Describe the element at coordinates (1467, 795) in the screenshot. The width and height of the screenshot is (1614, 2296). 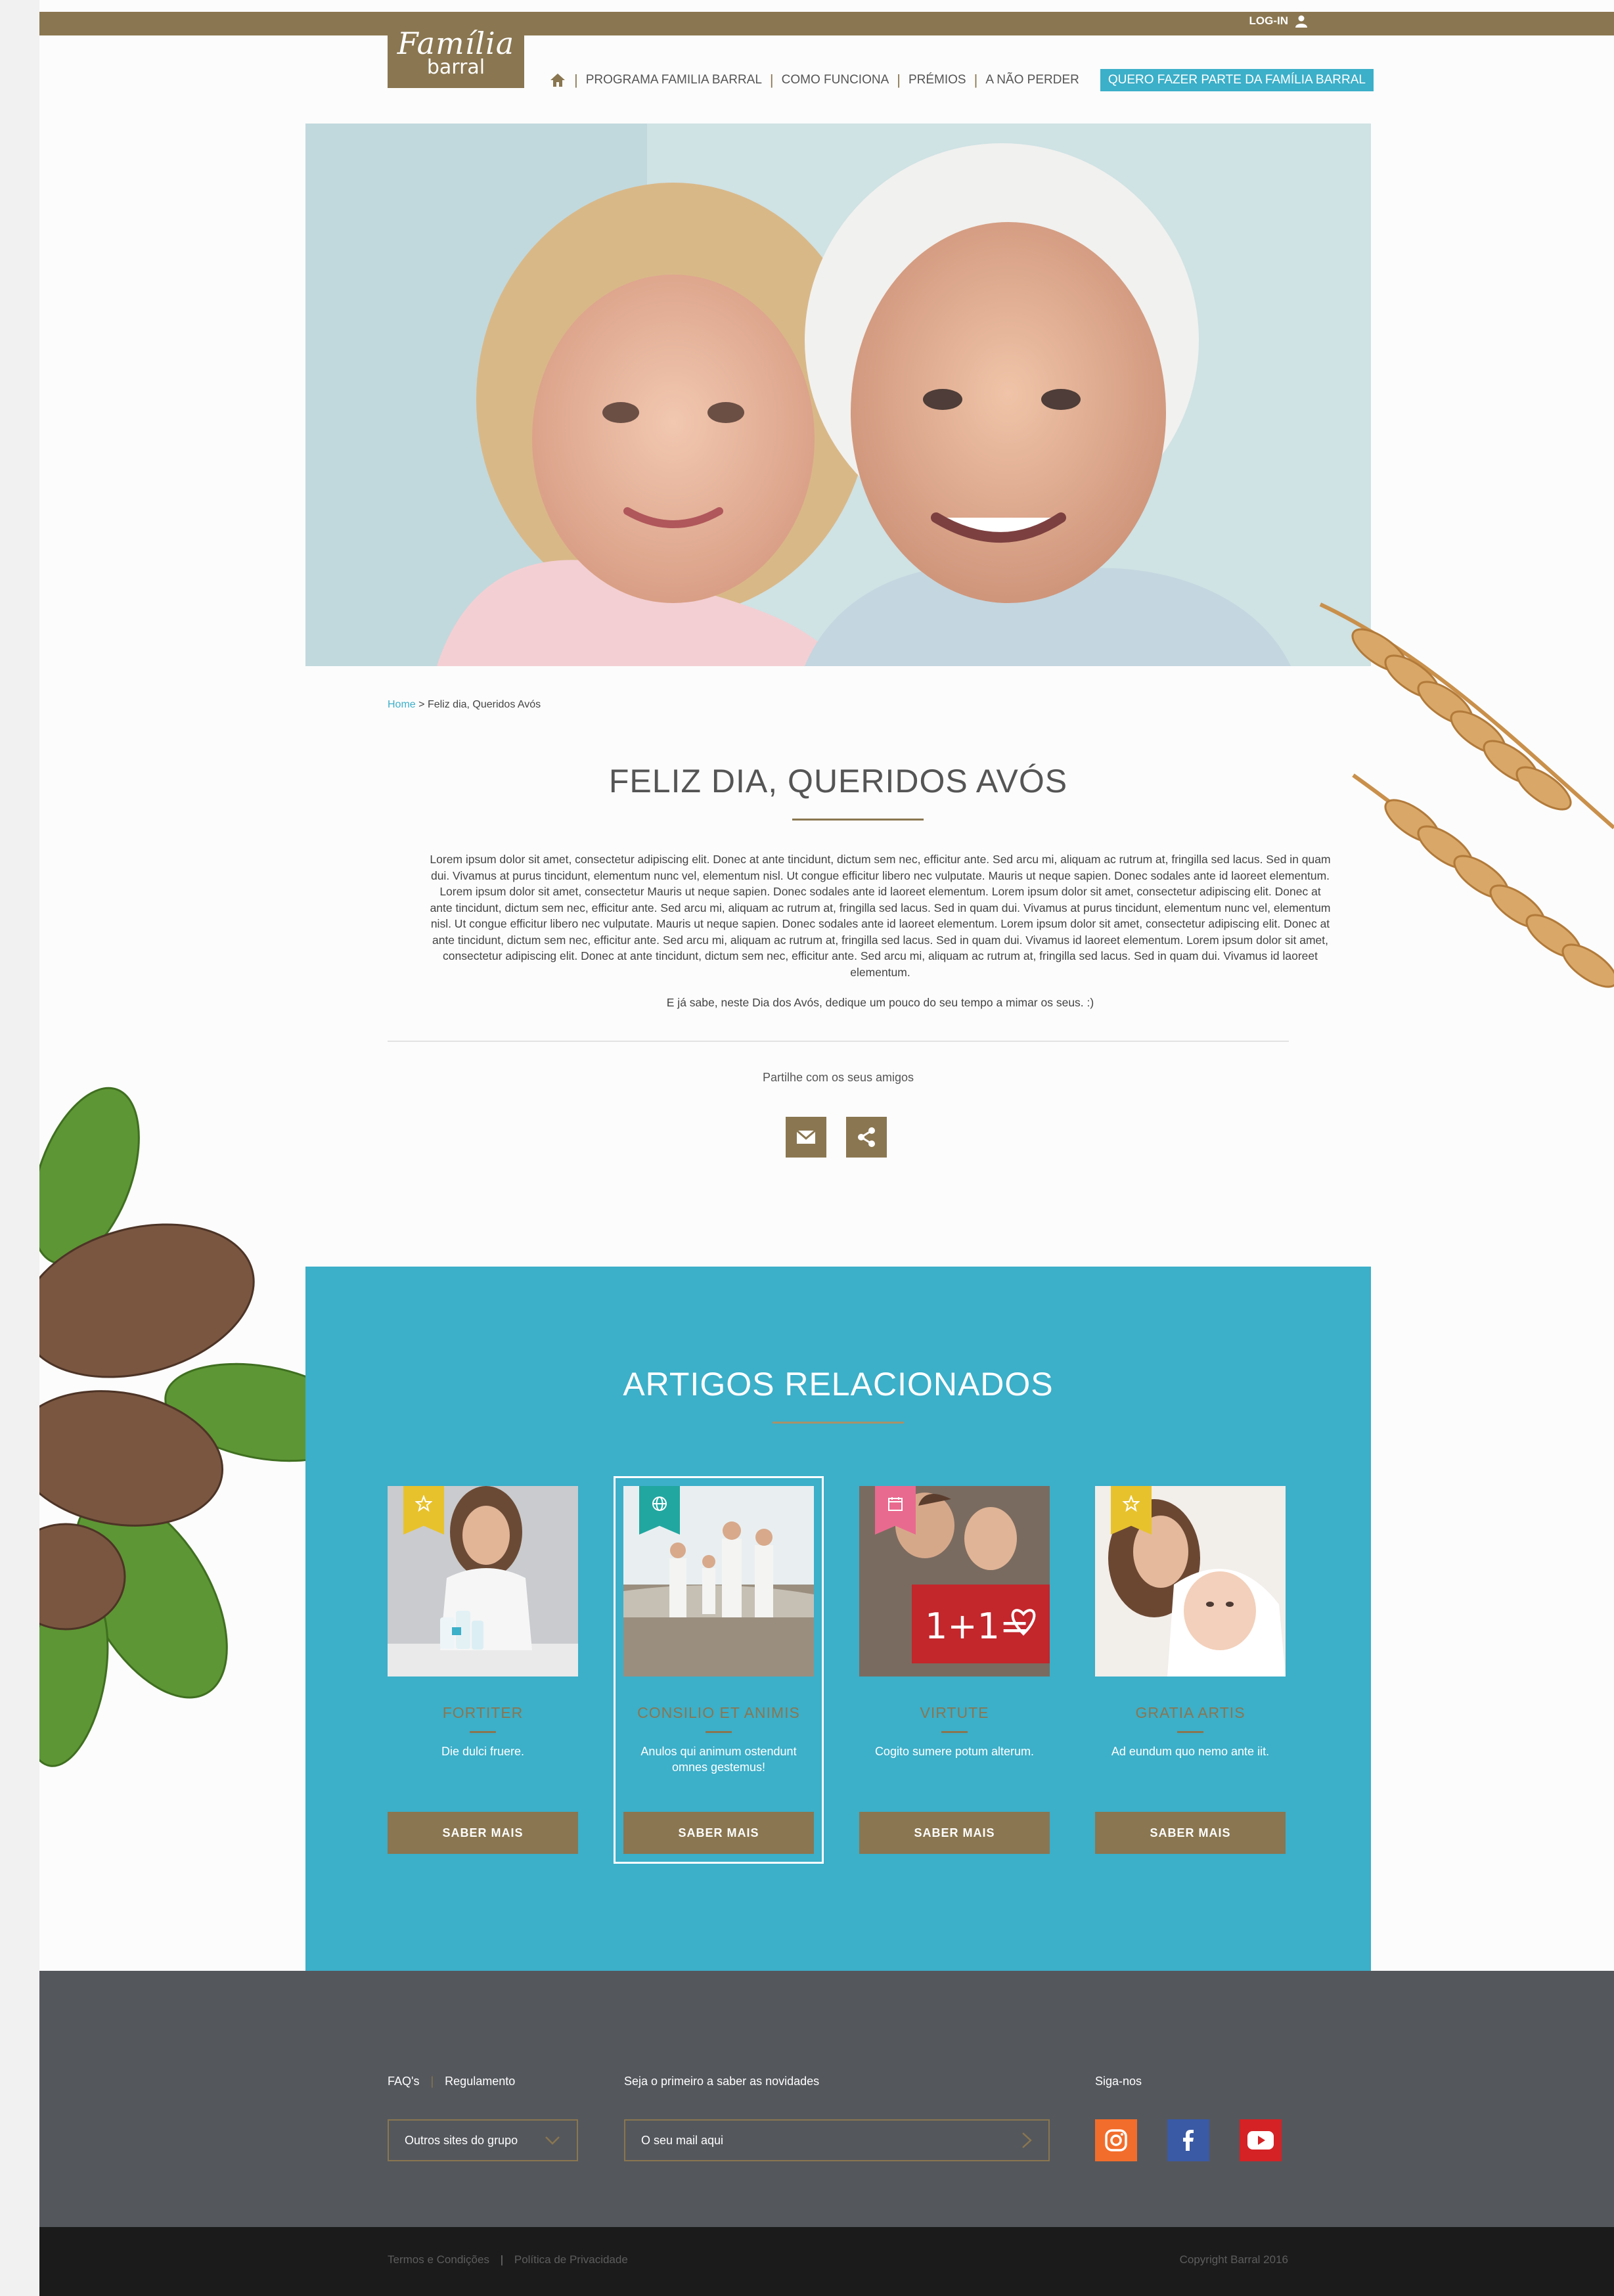
I see `wheat-decoration` at that location.